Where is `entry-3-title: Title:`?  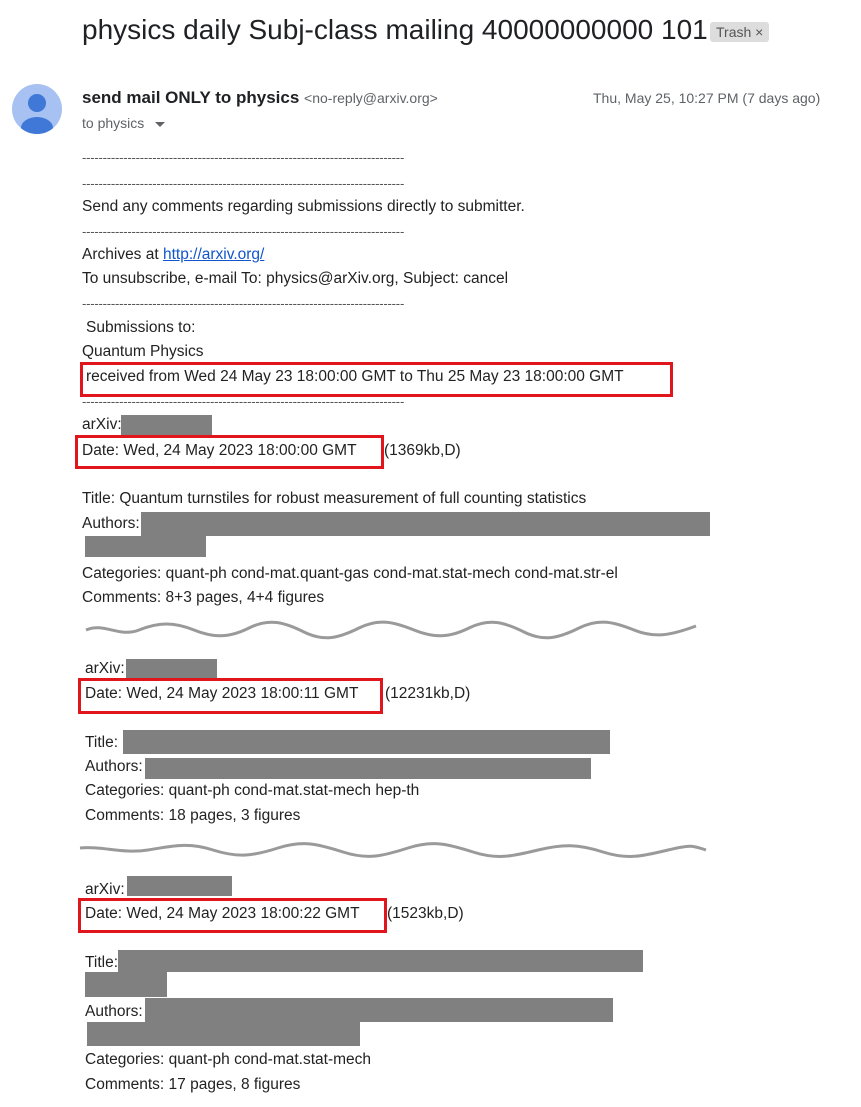
entry-3-title: Title: is located at coordinates (102, 962).